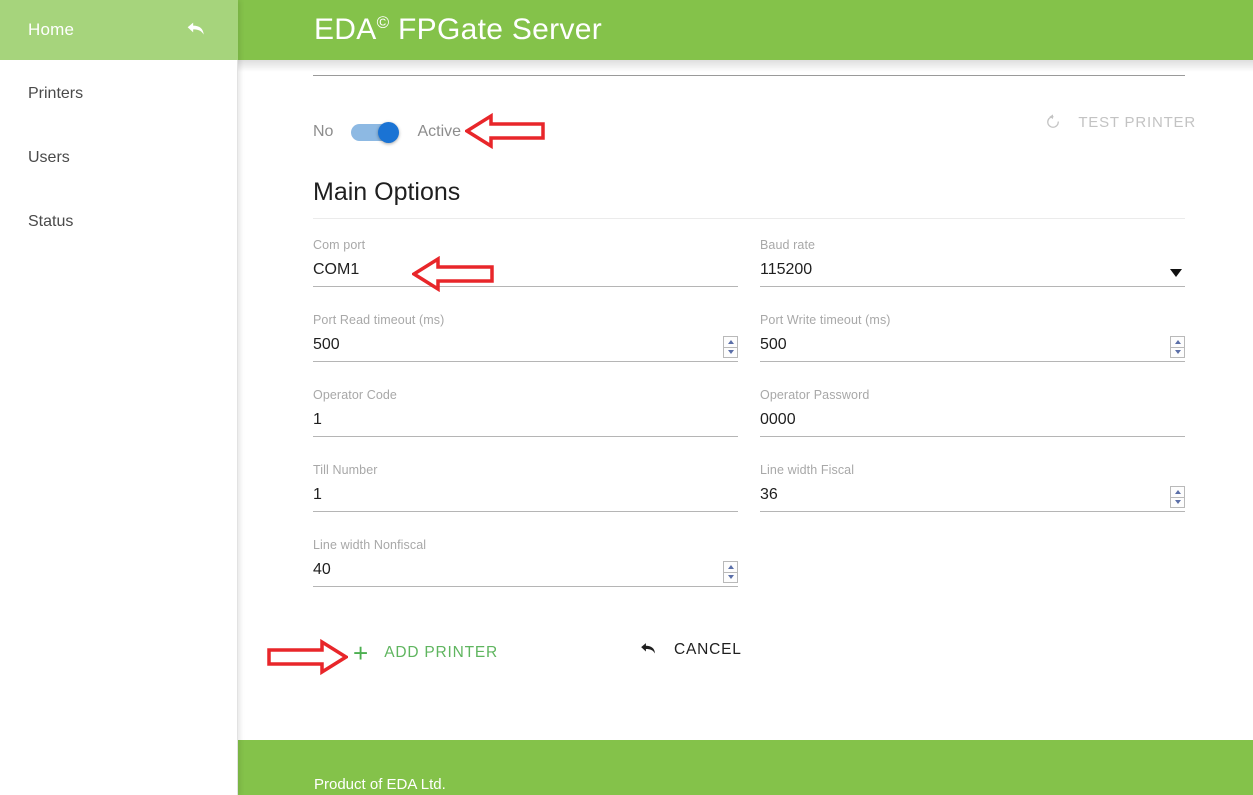 This screenshot has width=1253, height=795. I want to click on field-placeholder-empty, so click(972, 562).